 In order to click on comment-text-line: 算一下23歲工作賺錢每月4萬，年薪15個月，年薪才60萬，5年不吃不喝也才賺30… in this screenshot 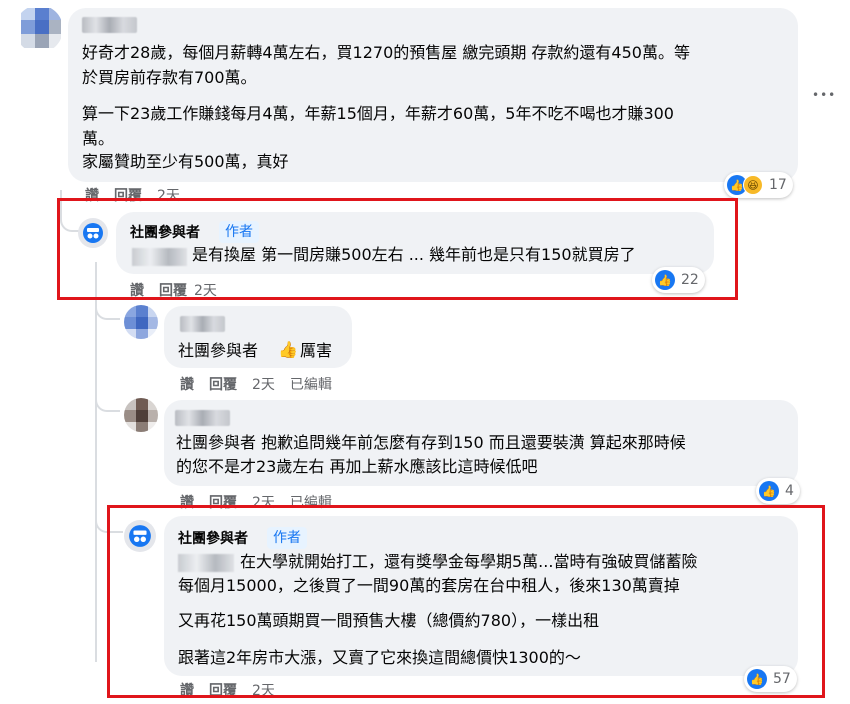, I will do `click(378, 113)`.